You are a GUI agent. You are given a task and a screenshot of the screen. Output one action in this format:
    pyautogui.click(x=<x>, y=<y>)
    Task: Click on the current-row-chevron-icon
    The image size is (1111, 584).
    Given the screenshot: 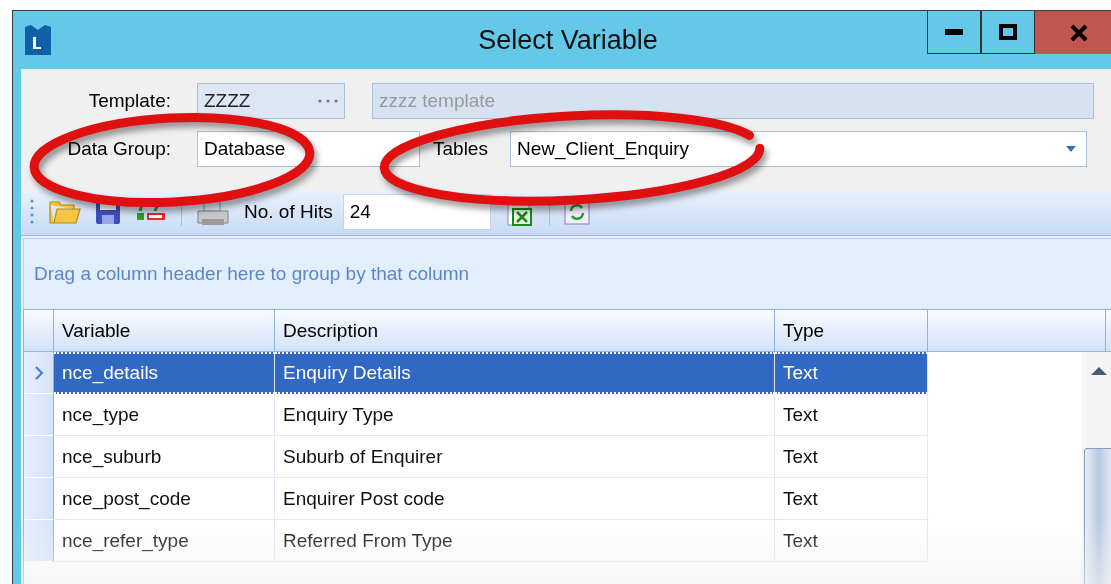 What is the action you would take?
    pyautogui.click(x=38, y=372)
    